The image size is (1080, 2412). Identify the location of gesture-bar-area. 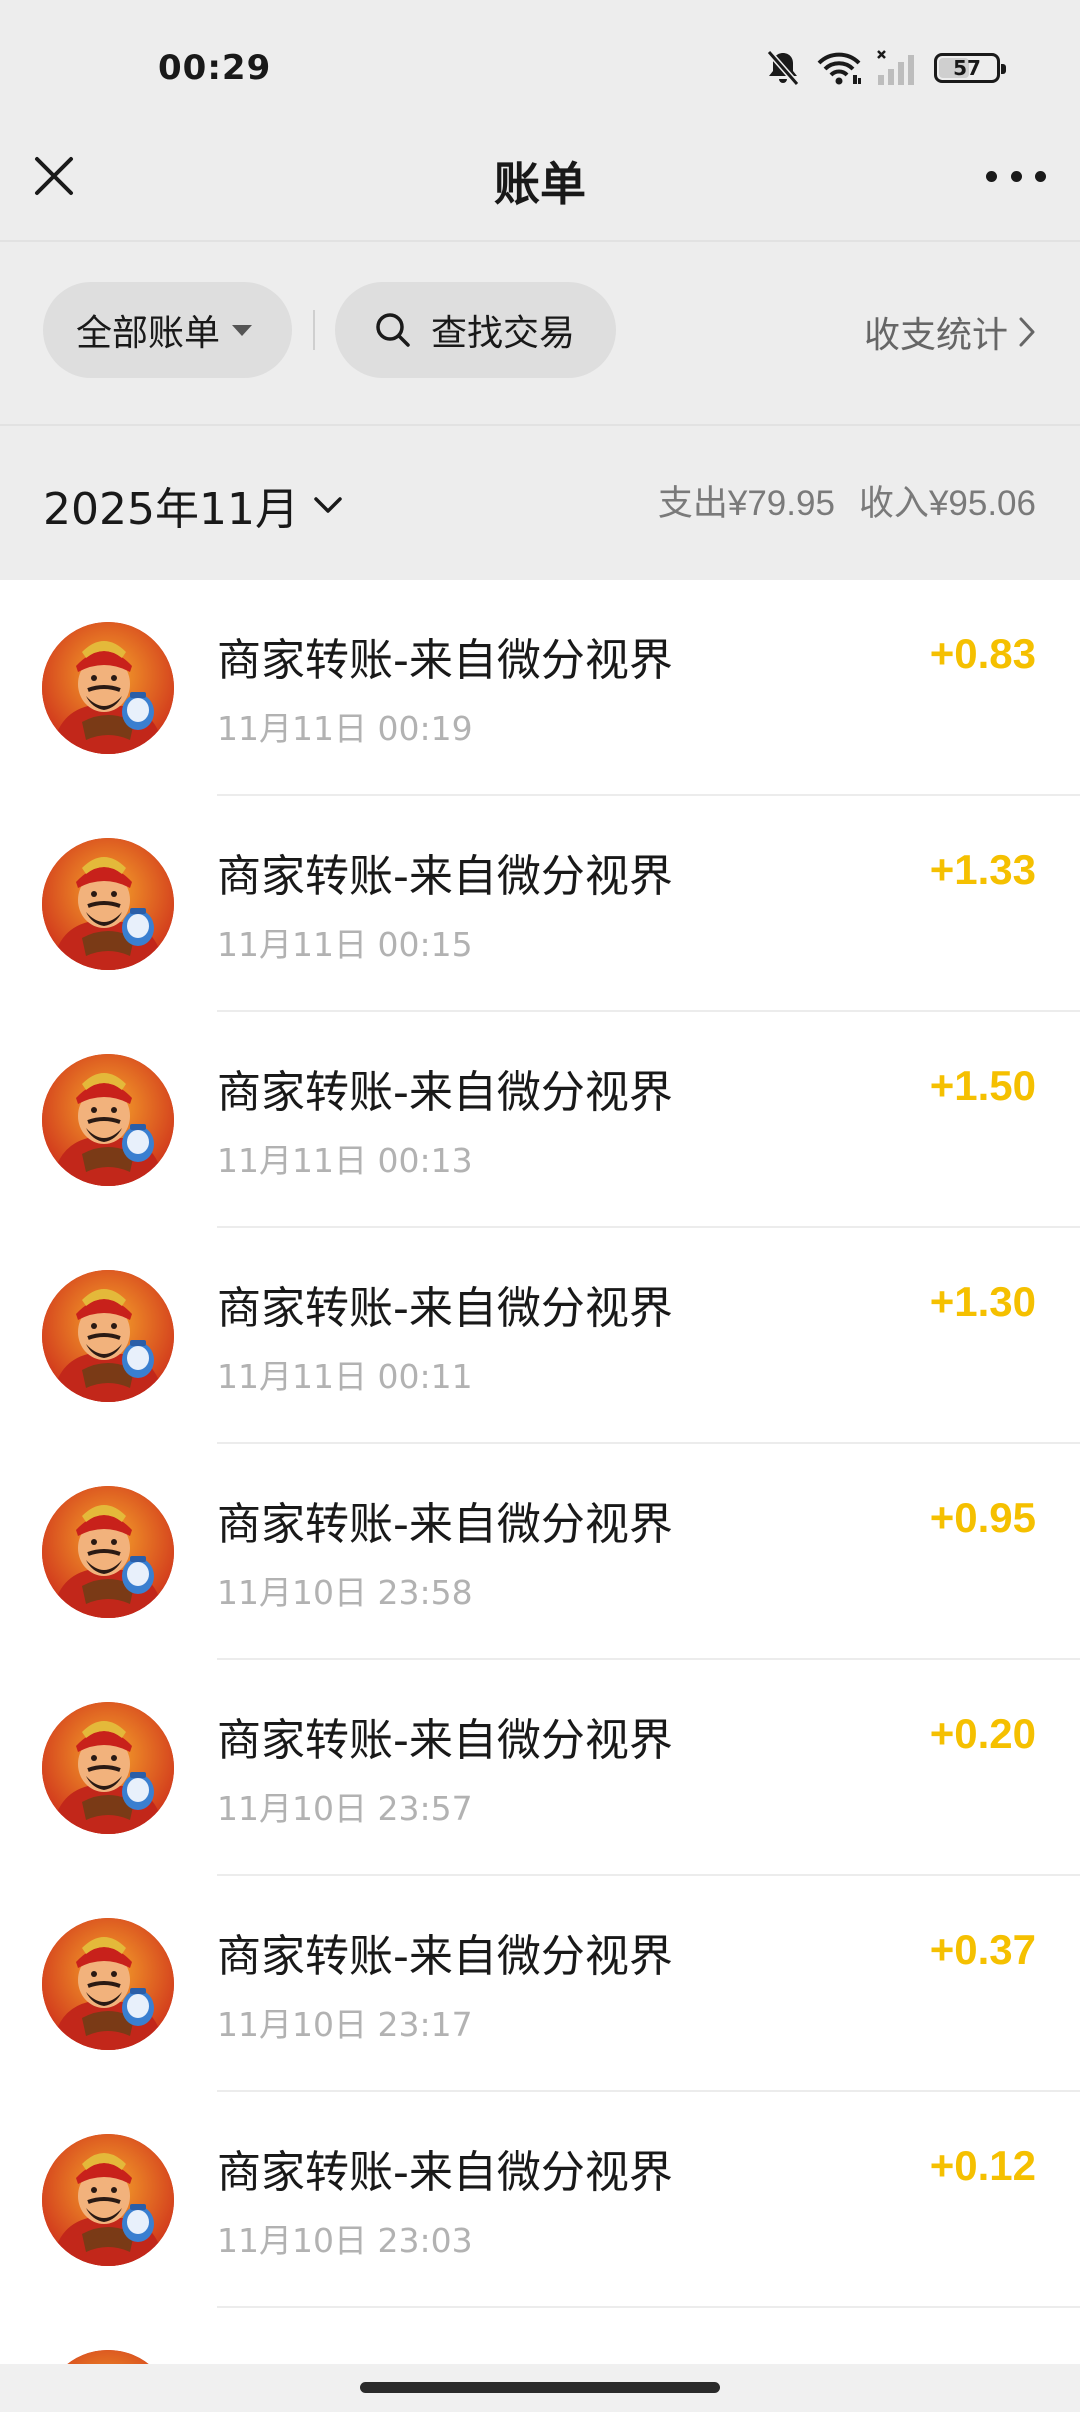
(540, 2388).